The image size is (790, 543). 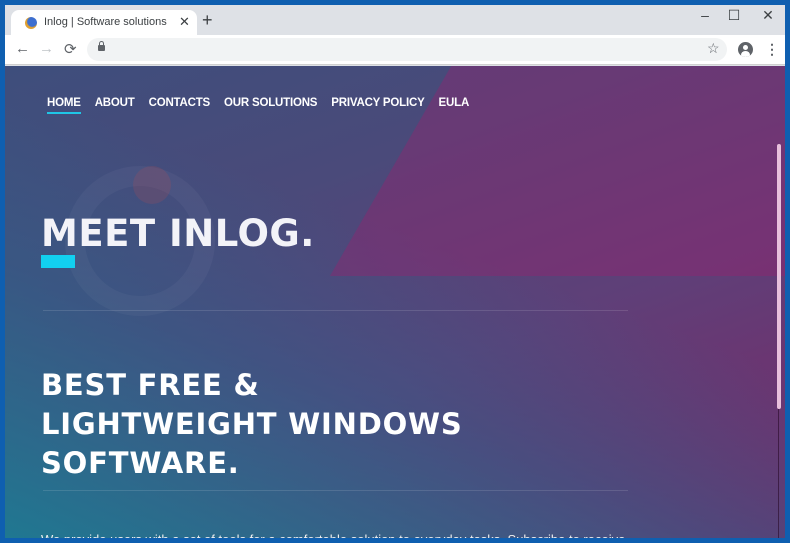 I want to click on tab-title: Inlog | Software solutions, so click(x=105, y=22).